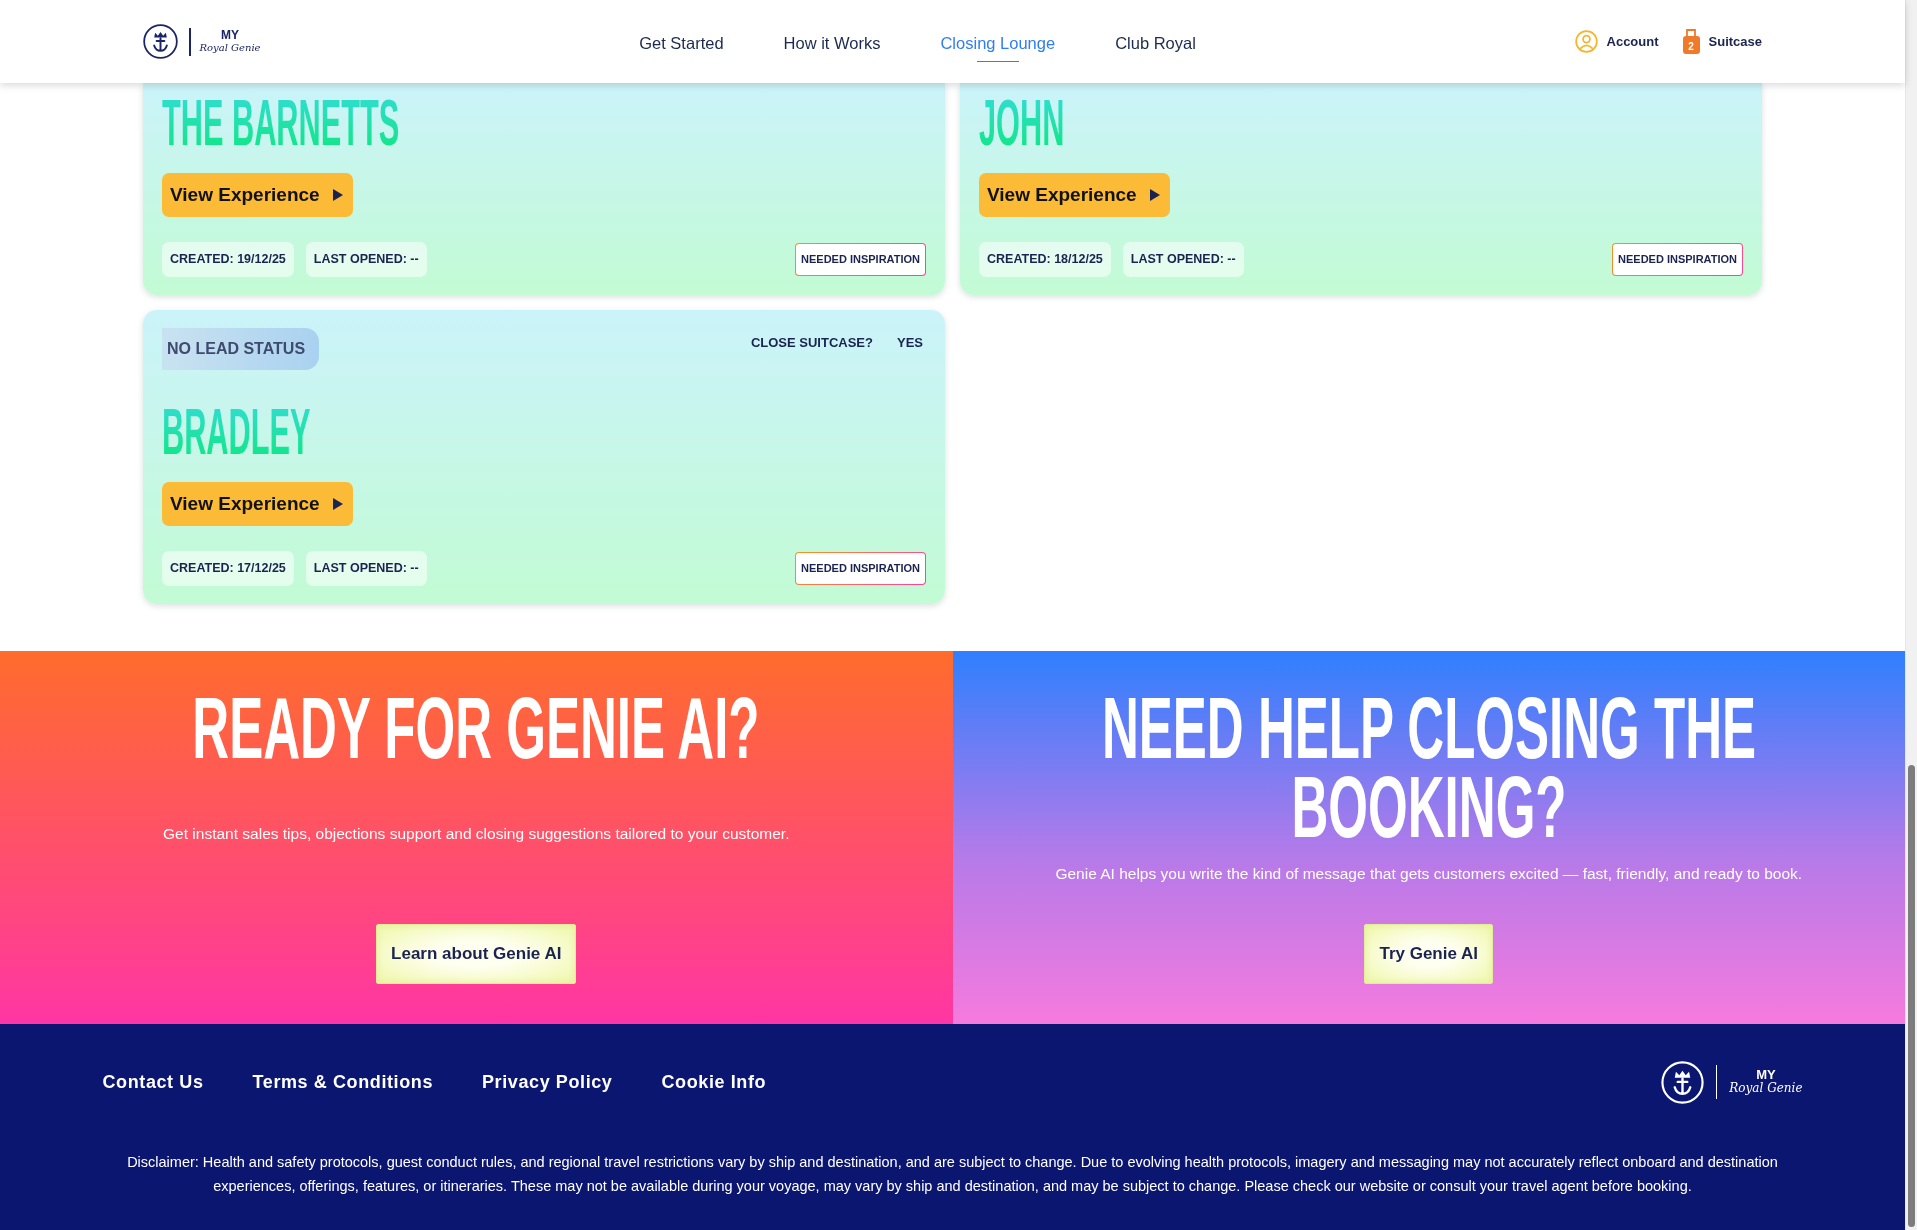 The image size is (1917, 1230). Describe the element at coordinates (832, 41) in the screenshot. I see `nav-link: How it Works` at that location.